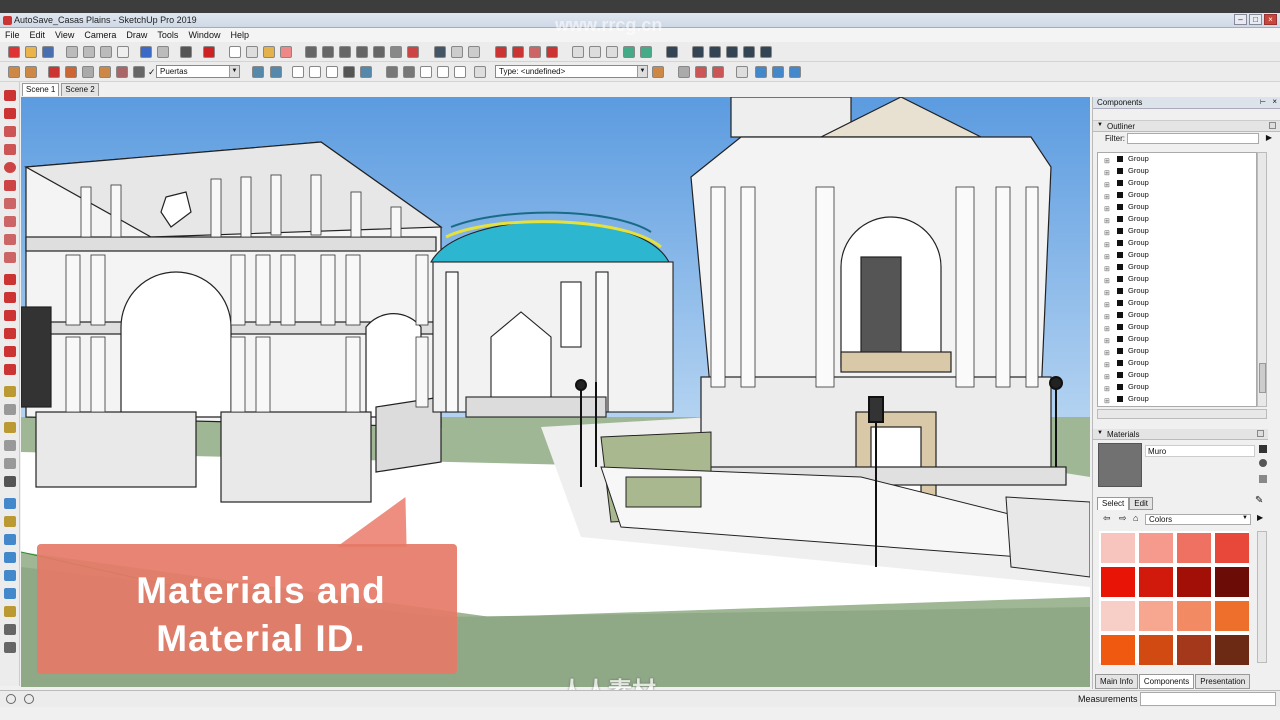  Describe the element at coordinates (349, 72) in the screenshot. I see `view-left-icon` at that location.